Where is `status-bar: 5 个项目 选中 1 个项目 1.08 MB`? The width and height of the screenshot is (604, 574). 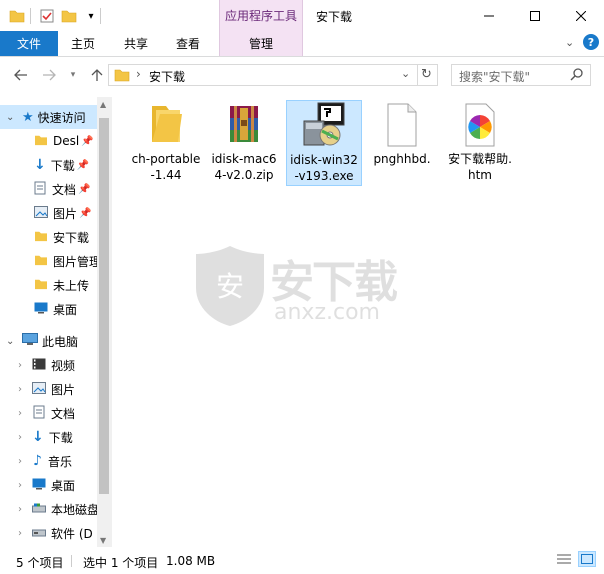
status-bar: 5 个项目 选中 1 个项目 1.08 MB is located at coordinates (302, 560).